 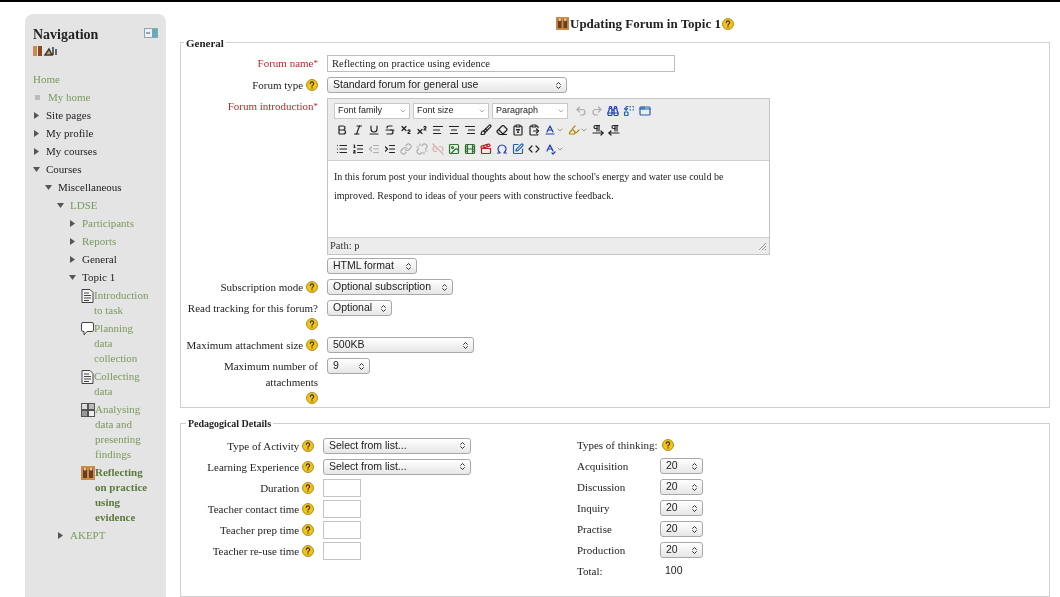 I want to click on section-legend: Pedagogical Details, so click(x=230, y=423).